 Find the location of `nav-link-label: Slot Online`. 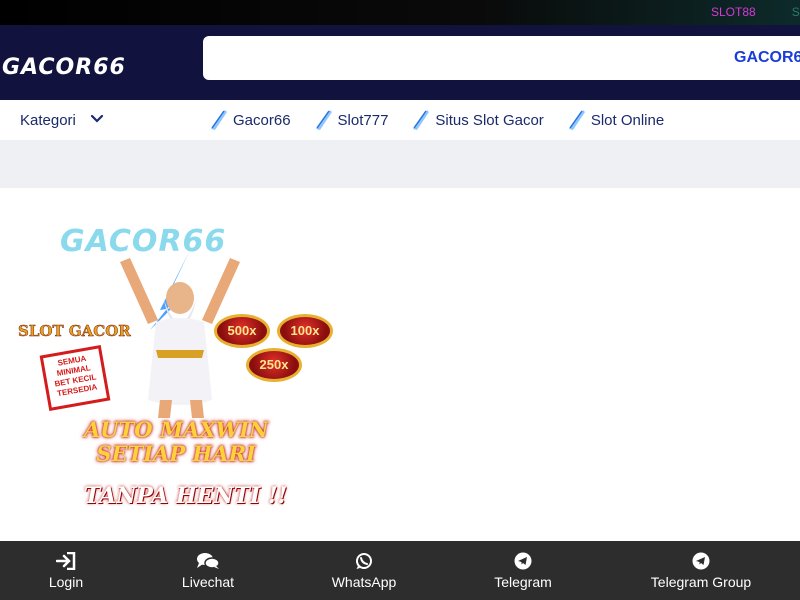

nav-link-label: Slot Online is located at coordinates (627, 120).